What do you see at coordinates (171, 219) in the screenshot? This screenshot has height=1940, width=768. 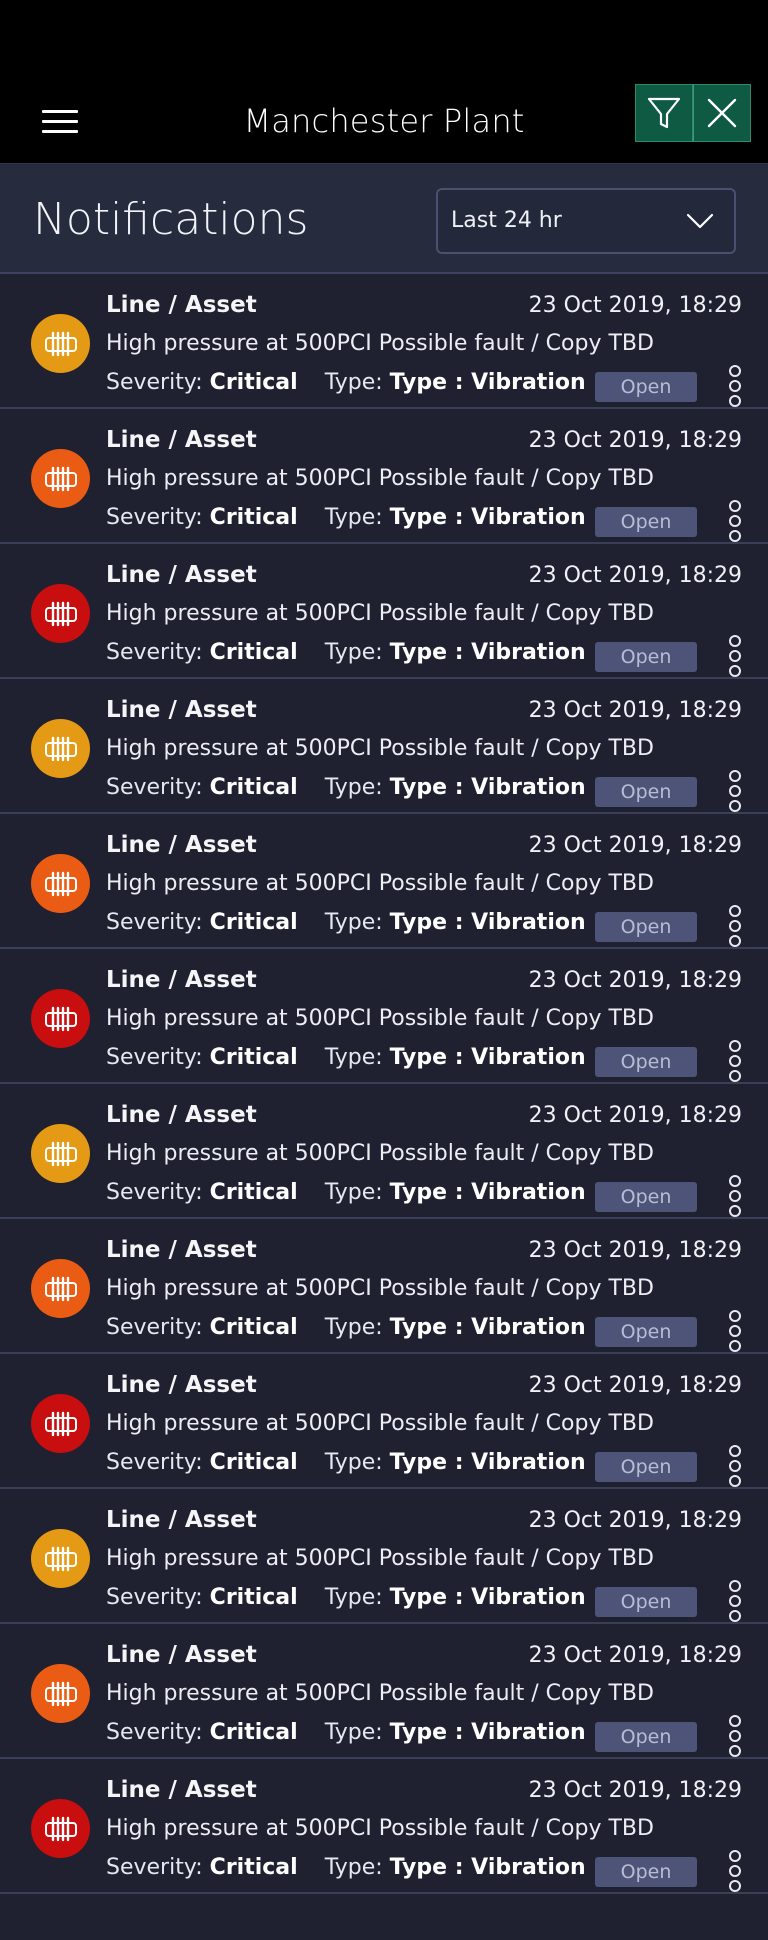 I see `page-title: Notifications` at bounding box center [171, 219].